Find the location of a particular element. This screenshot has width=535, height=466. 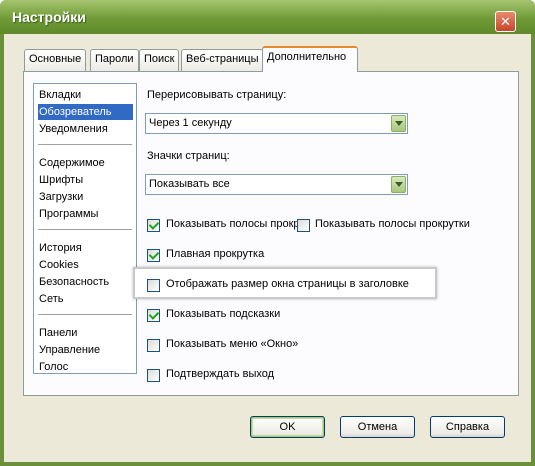

show-scrollbars-overlay-checkbox is located at coordinates (303, 225).